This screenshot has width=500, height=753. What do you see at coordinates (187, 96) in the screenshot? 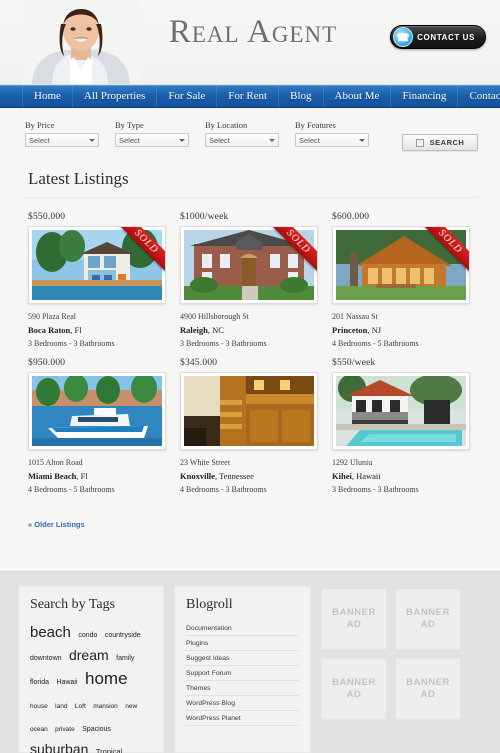
I see `nav-item-for-sale: For Sale` at bounding box center [187, 96].